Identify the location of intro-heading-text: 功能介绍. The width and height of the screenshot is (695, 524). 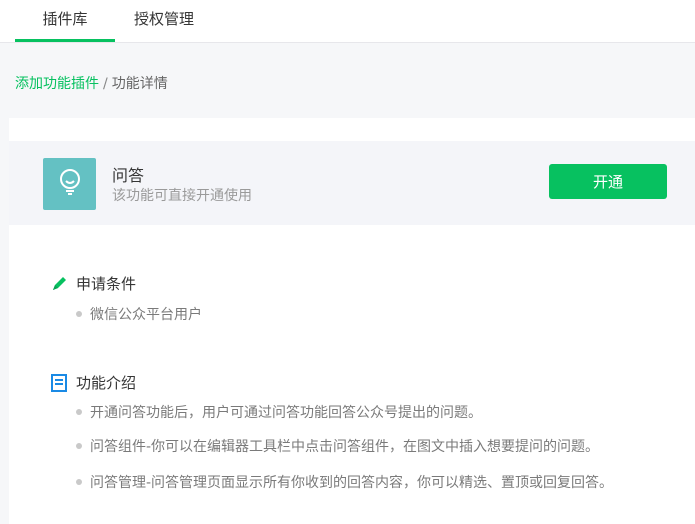
(106, 383).